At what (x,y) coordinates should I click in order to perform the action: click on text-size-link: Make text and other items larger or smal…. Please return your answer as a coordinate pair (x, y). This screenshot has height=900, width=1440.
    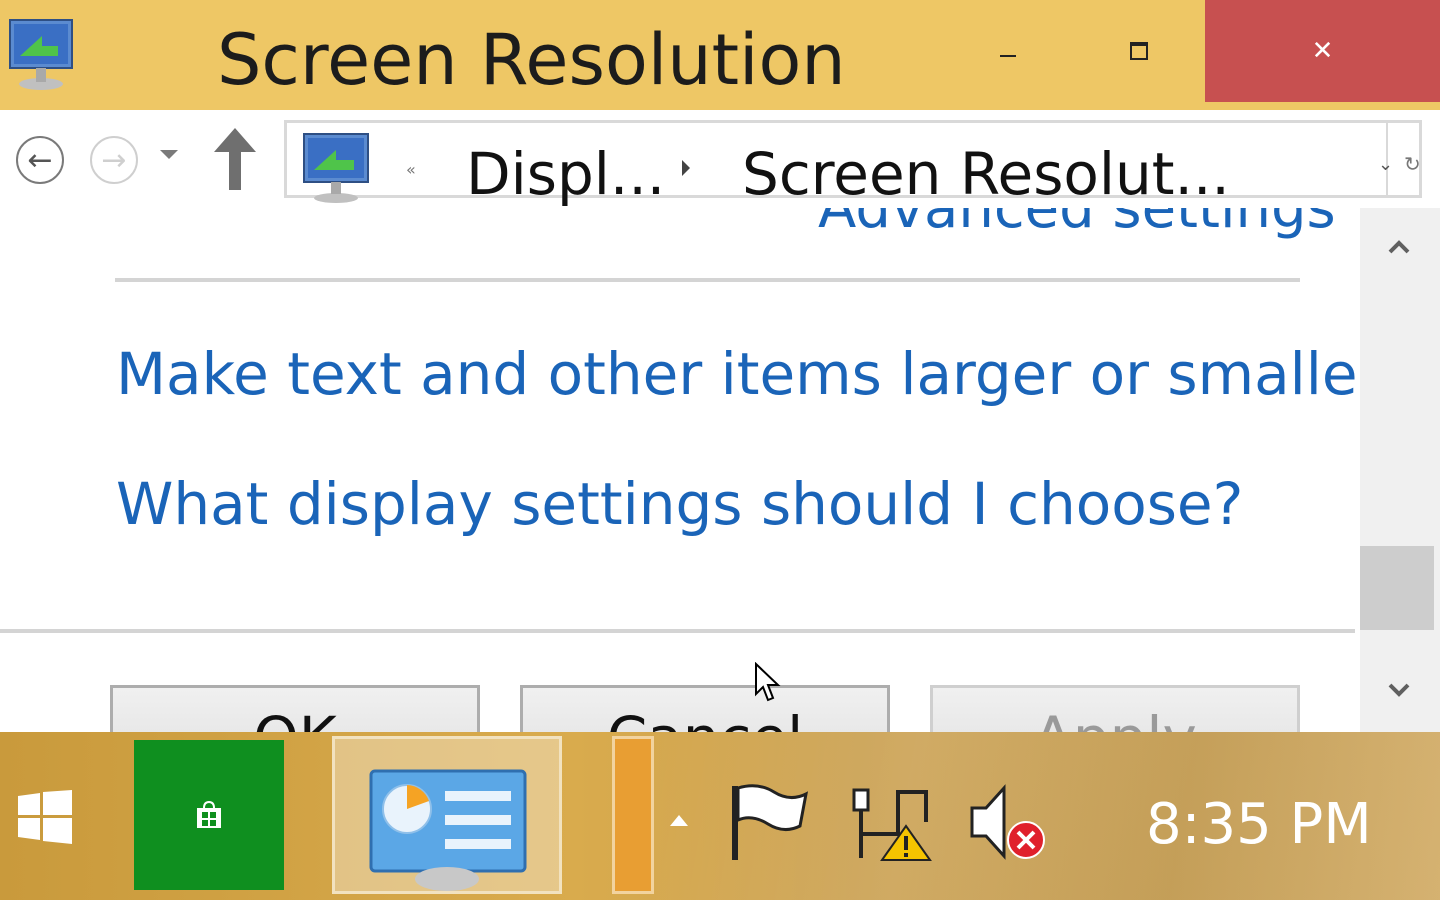
    Looking at the image, I should click on (738, 374).